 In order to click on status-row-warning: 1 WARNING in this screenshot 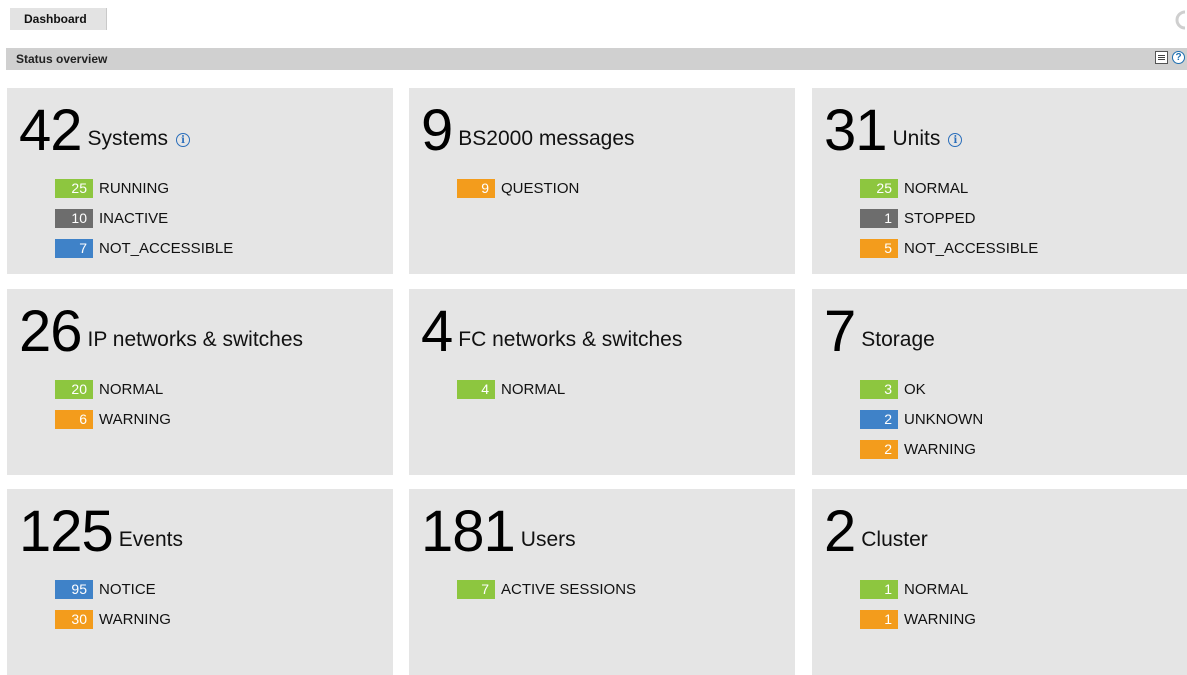, I will do `click(918, 619)`.